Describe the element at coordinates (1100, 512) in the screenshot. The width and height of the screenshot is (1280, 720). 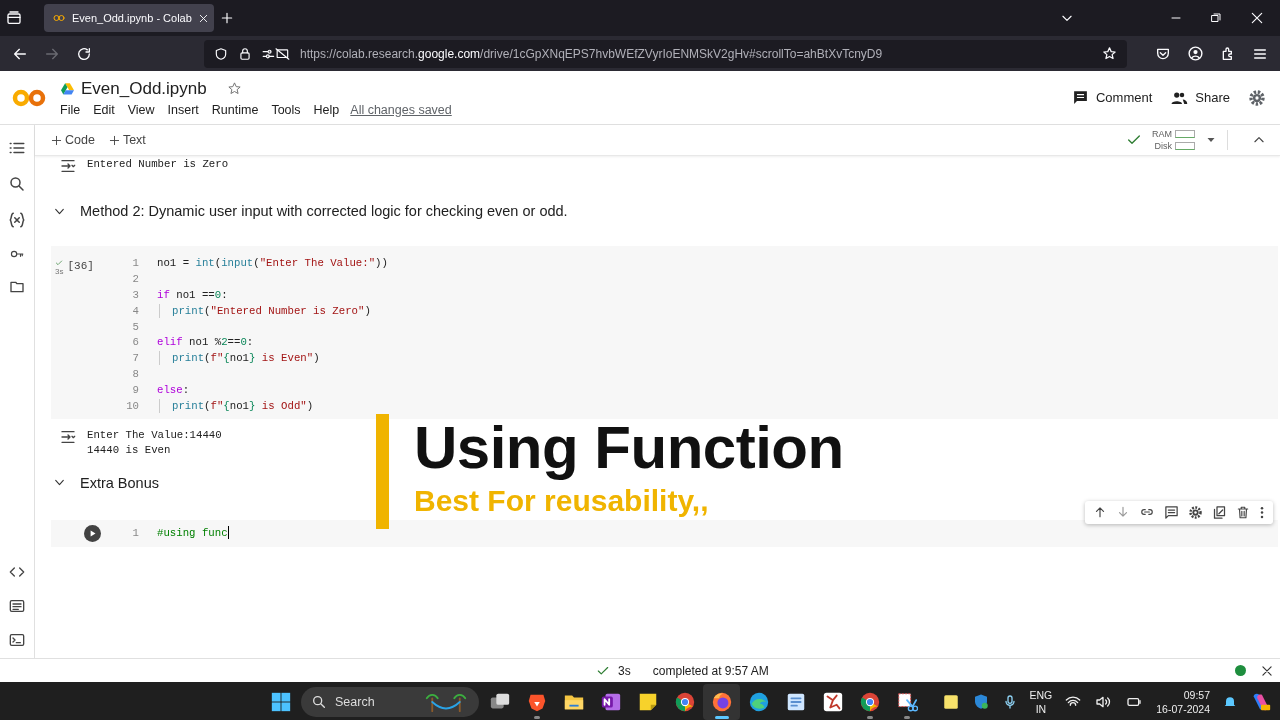
I see `arrow-up-icon` at that location.